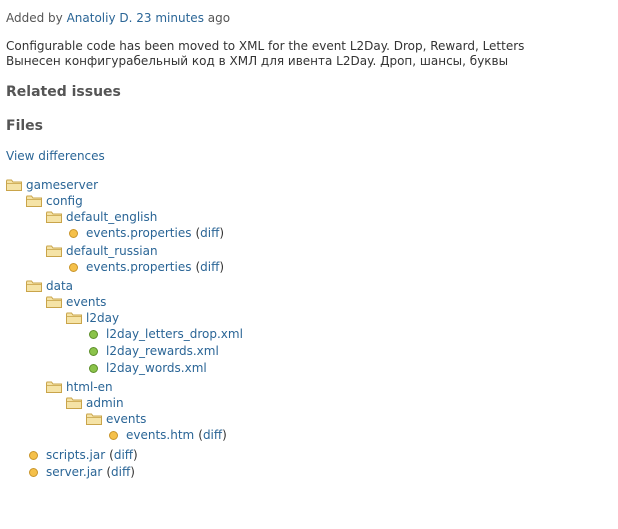 The width and height of the screenshot is (618, 529). I want to click on folder-link: admin, so click(105, 403).